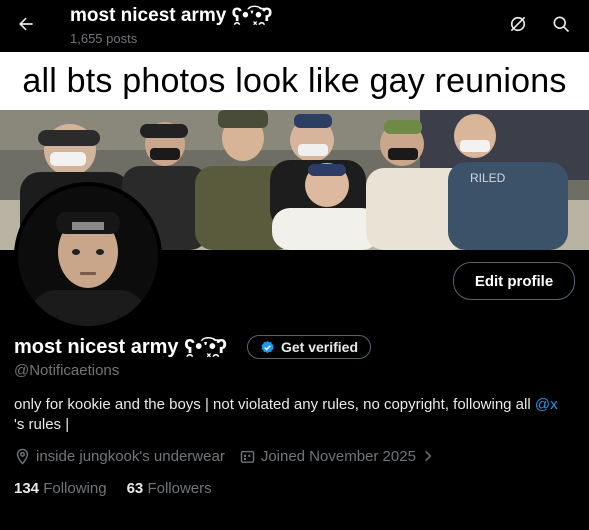 The image size is (589, 530). What do you see at coordinates (75, 488) in the screenshot?
I see `following-label: Following` at bounding box center [75, 488].